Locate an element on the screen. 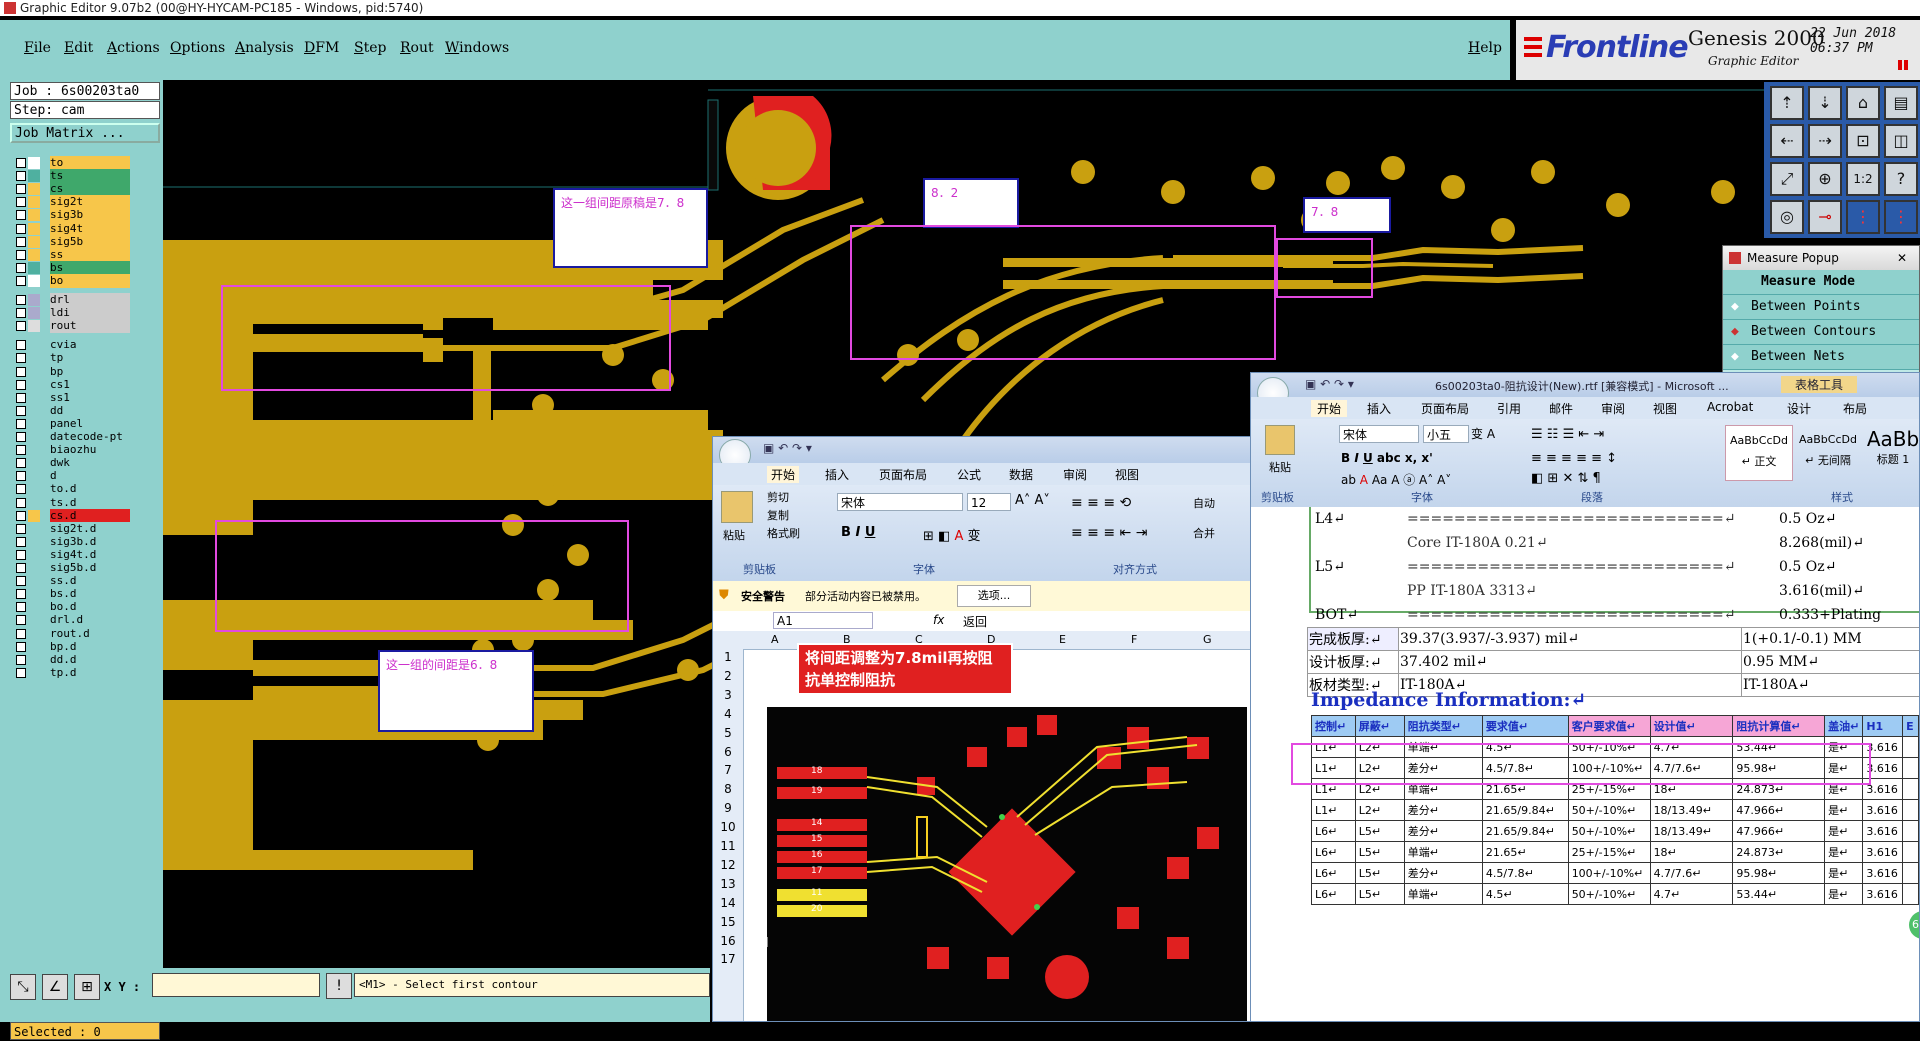 Image resolution: width=1920 pixels, height=1041 pixels. menu-file: File is located at coordinates (37, 48).